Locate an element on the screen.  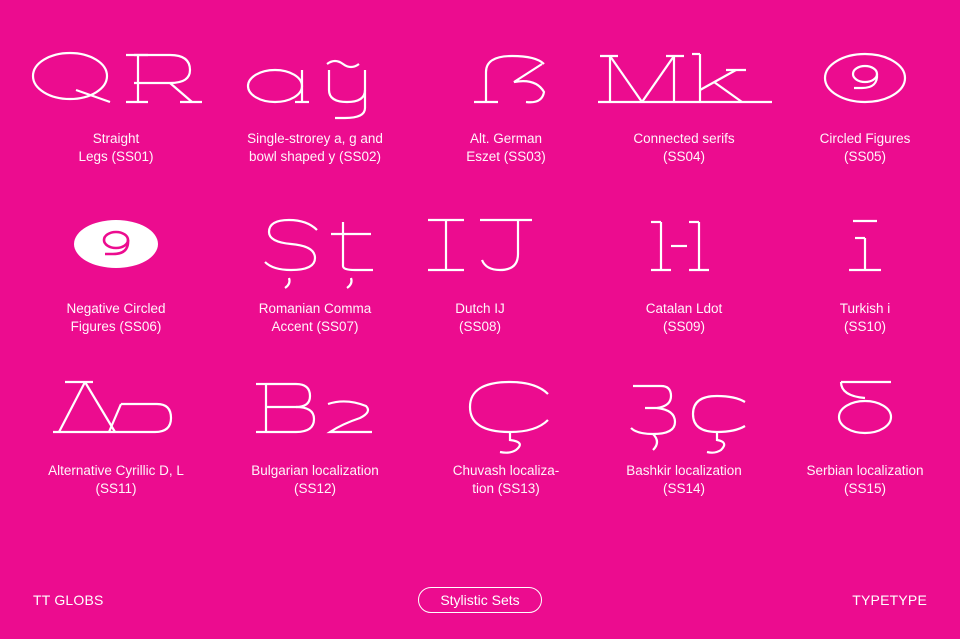
caption-line-1: Romanian Comma is located at coordinates (315, 308).